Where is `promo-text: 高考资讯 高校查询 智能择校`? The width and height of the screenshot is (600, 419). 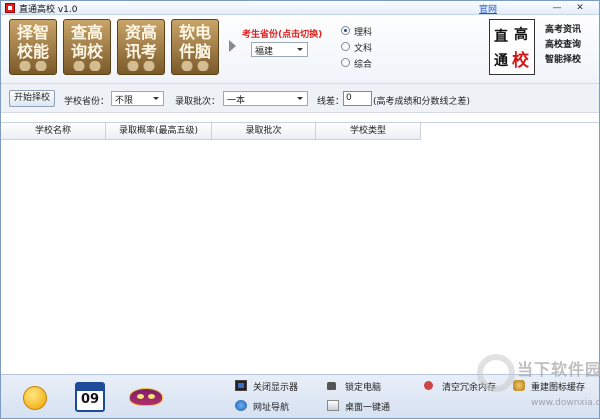
promo-text: 高考资讯 高校查询 智能择校 is located at coordinates (571, 45).